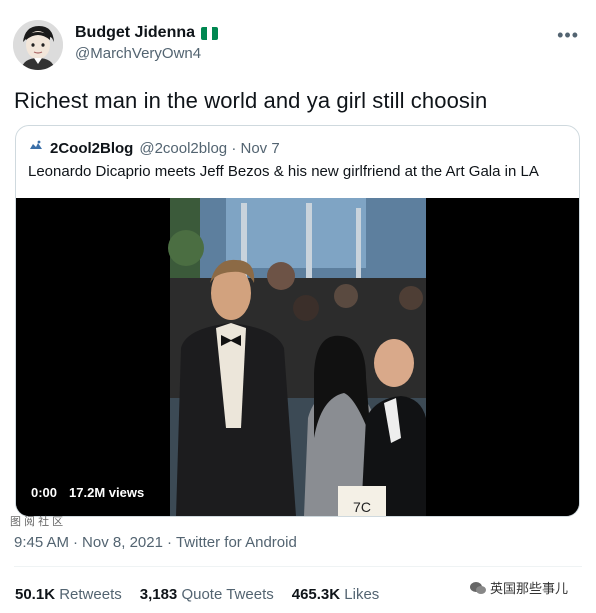 This screenshot has height=613, width=596. I want to click on quoted-tweet-header: 2Cool2Blog @2cool2blog · Nov 7, so click(154, 148).